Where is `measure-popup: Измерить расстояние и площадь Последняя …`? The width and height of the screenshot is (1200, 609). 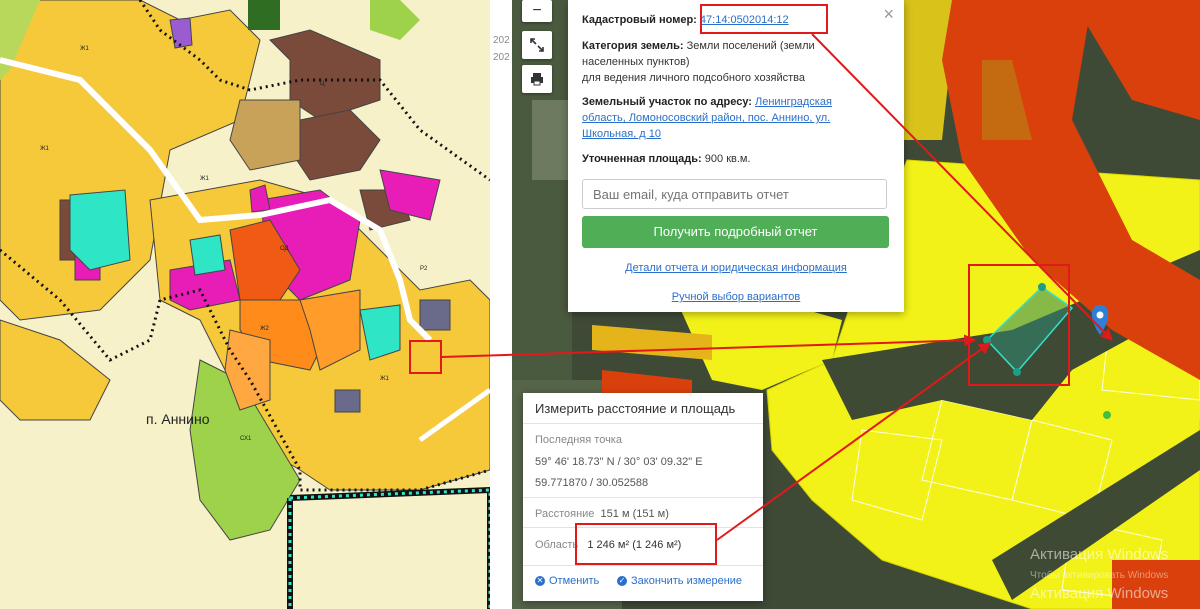
measure-popup: Измерить расстояние и площадь Последняя … is located at coordinates (643, 497).